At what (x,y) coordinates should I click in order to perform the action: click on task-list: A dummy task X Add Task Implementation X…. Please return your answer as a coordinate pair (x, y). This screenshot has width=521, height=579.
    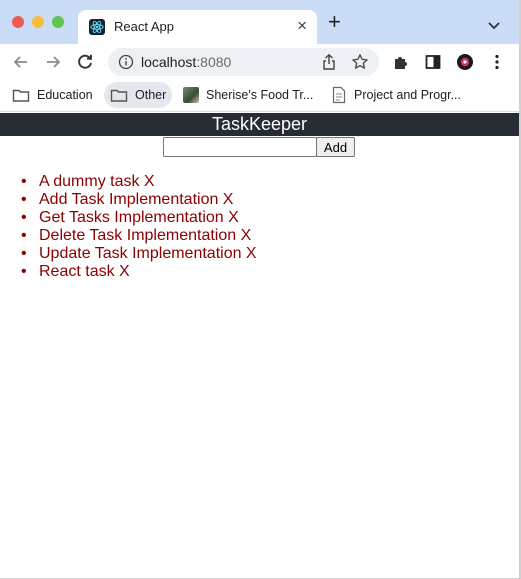
    Looking at the image, I should click on (139, 227).